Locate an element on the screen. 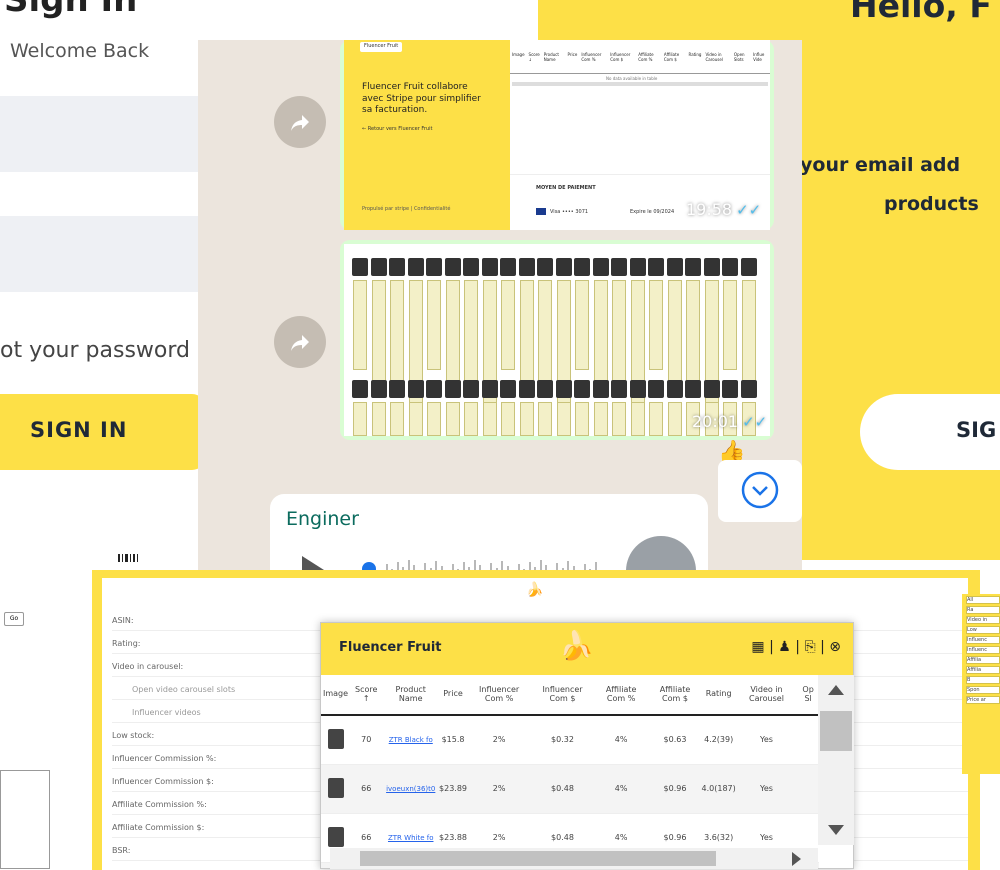  column-header: Affiliate Com % is located at coordinates (621, 695).